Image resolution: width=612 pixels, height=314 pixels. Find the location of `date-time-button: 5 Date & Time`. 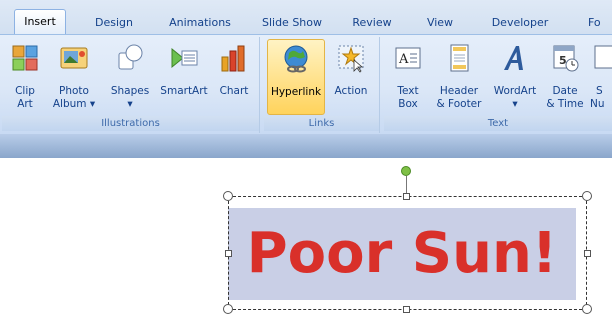

date-time-button: 5 Date & Time is located at coordinates (565, 77).